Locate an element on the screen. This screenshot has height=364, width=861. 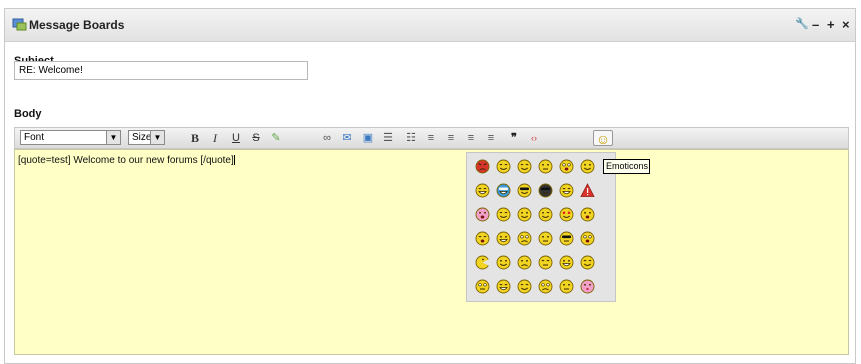
portlet-title: Message Boards is located at coordinates (77, 25).